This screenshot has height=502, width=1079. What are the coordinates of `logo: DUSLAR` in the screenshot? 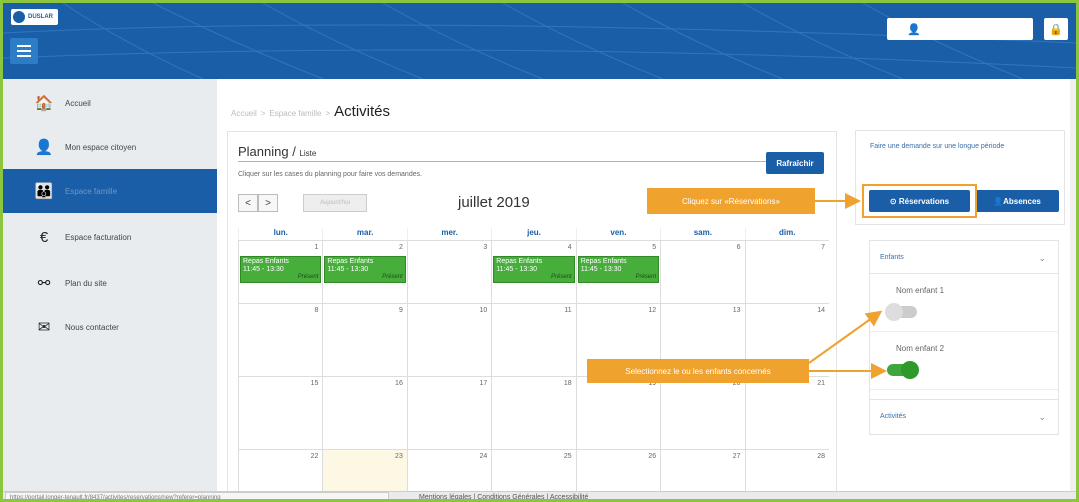 It's located at (34, 17).